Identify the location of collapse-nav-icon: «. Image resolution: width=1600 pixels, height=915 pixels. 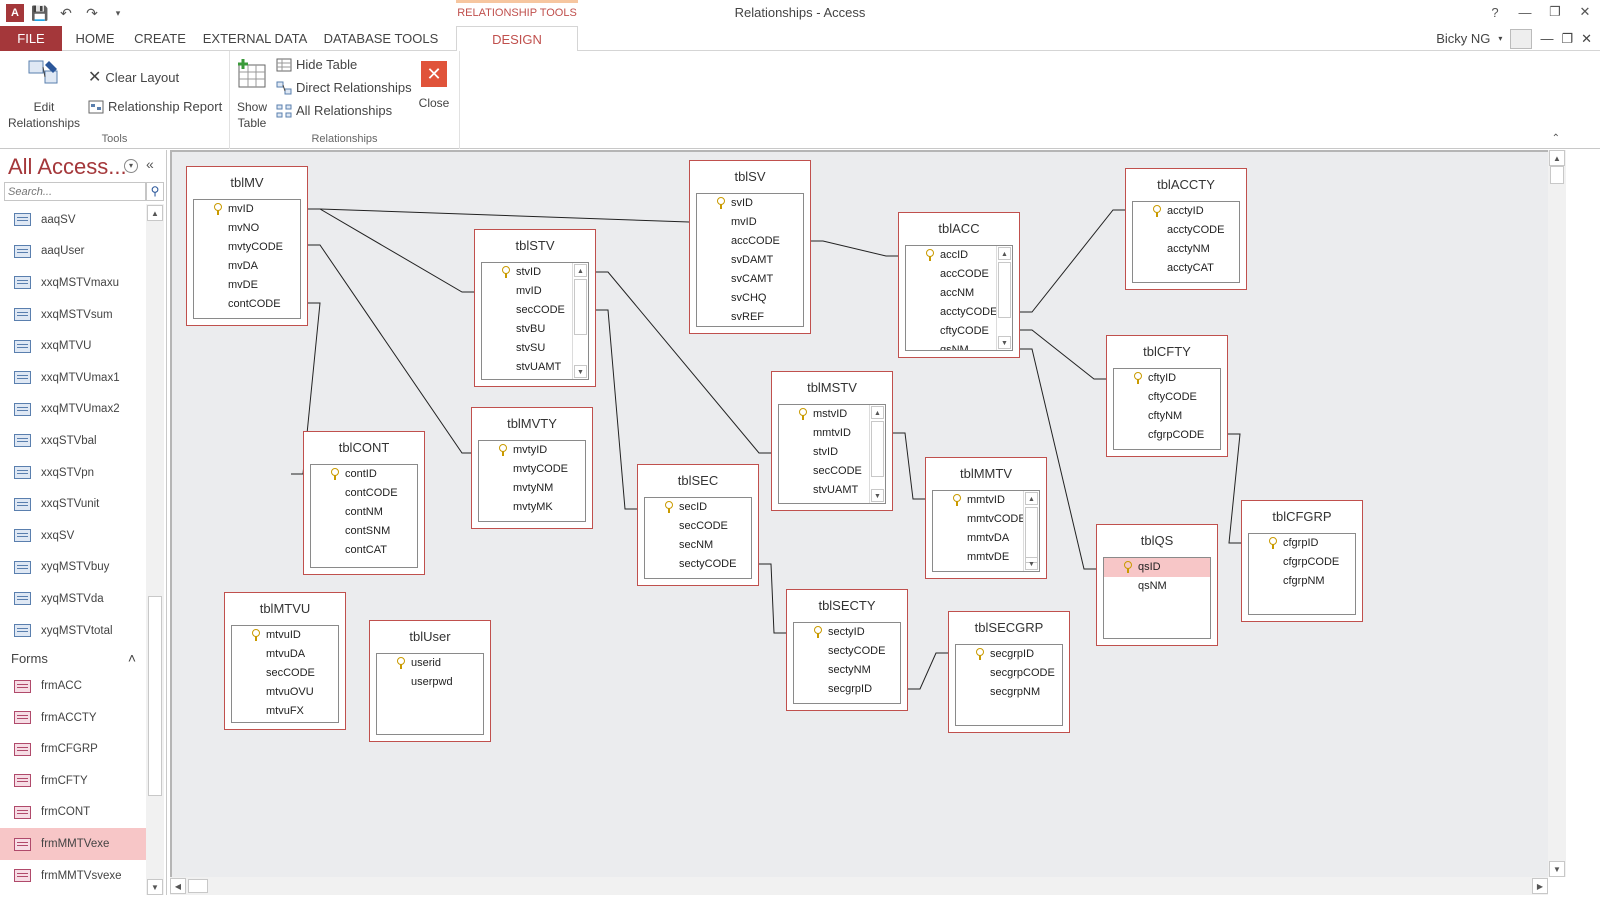
(150, 164).